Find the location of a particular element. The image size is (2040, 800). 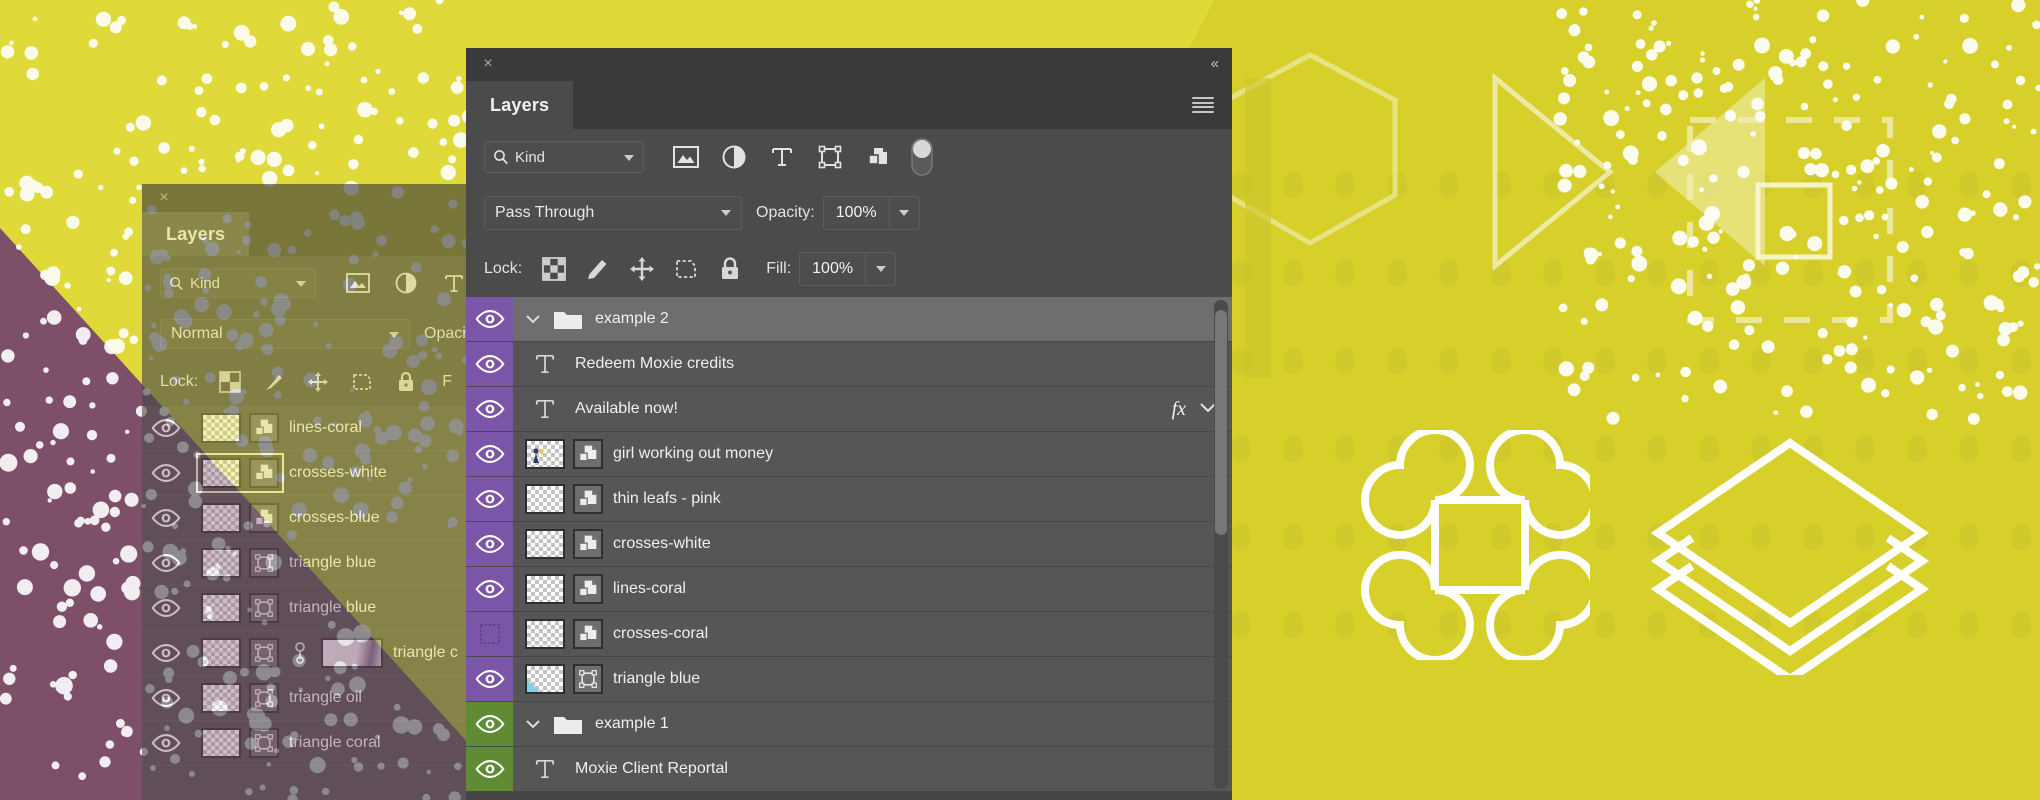

table-row: lines-coral is located at coordinates (849, 589).